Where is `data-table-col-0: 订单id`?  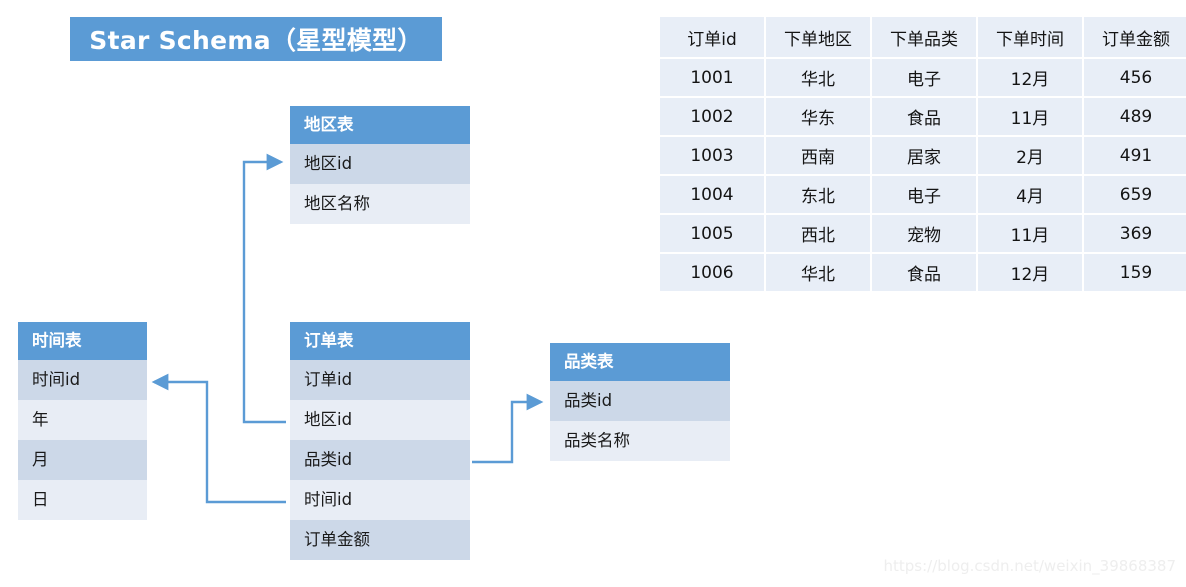
data-table-col-0: 订单id is located at coordinates (712, 37).